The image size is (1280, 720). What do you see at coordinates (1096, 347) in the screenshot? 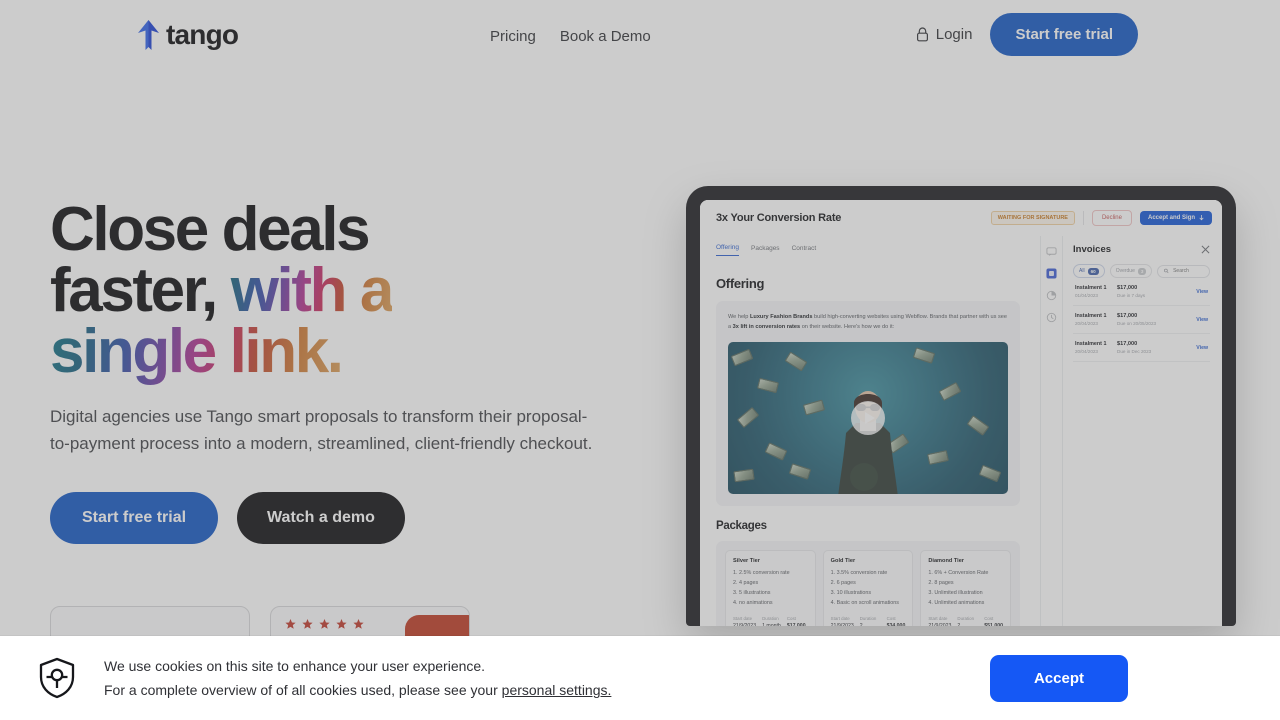
I see `invoice-name-cell: Instalment 1 20/04/2023` at bounding box center [1096, 347].